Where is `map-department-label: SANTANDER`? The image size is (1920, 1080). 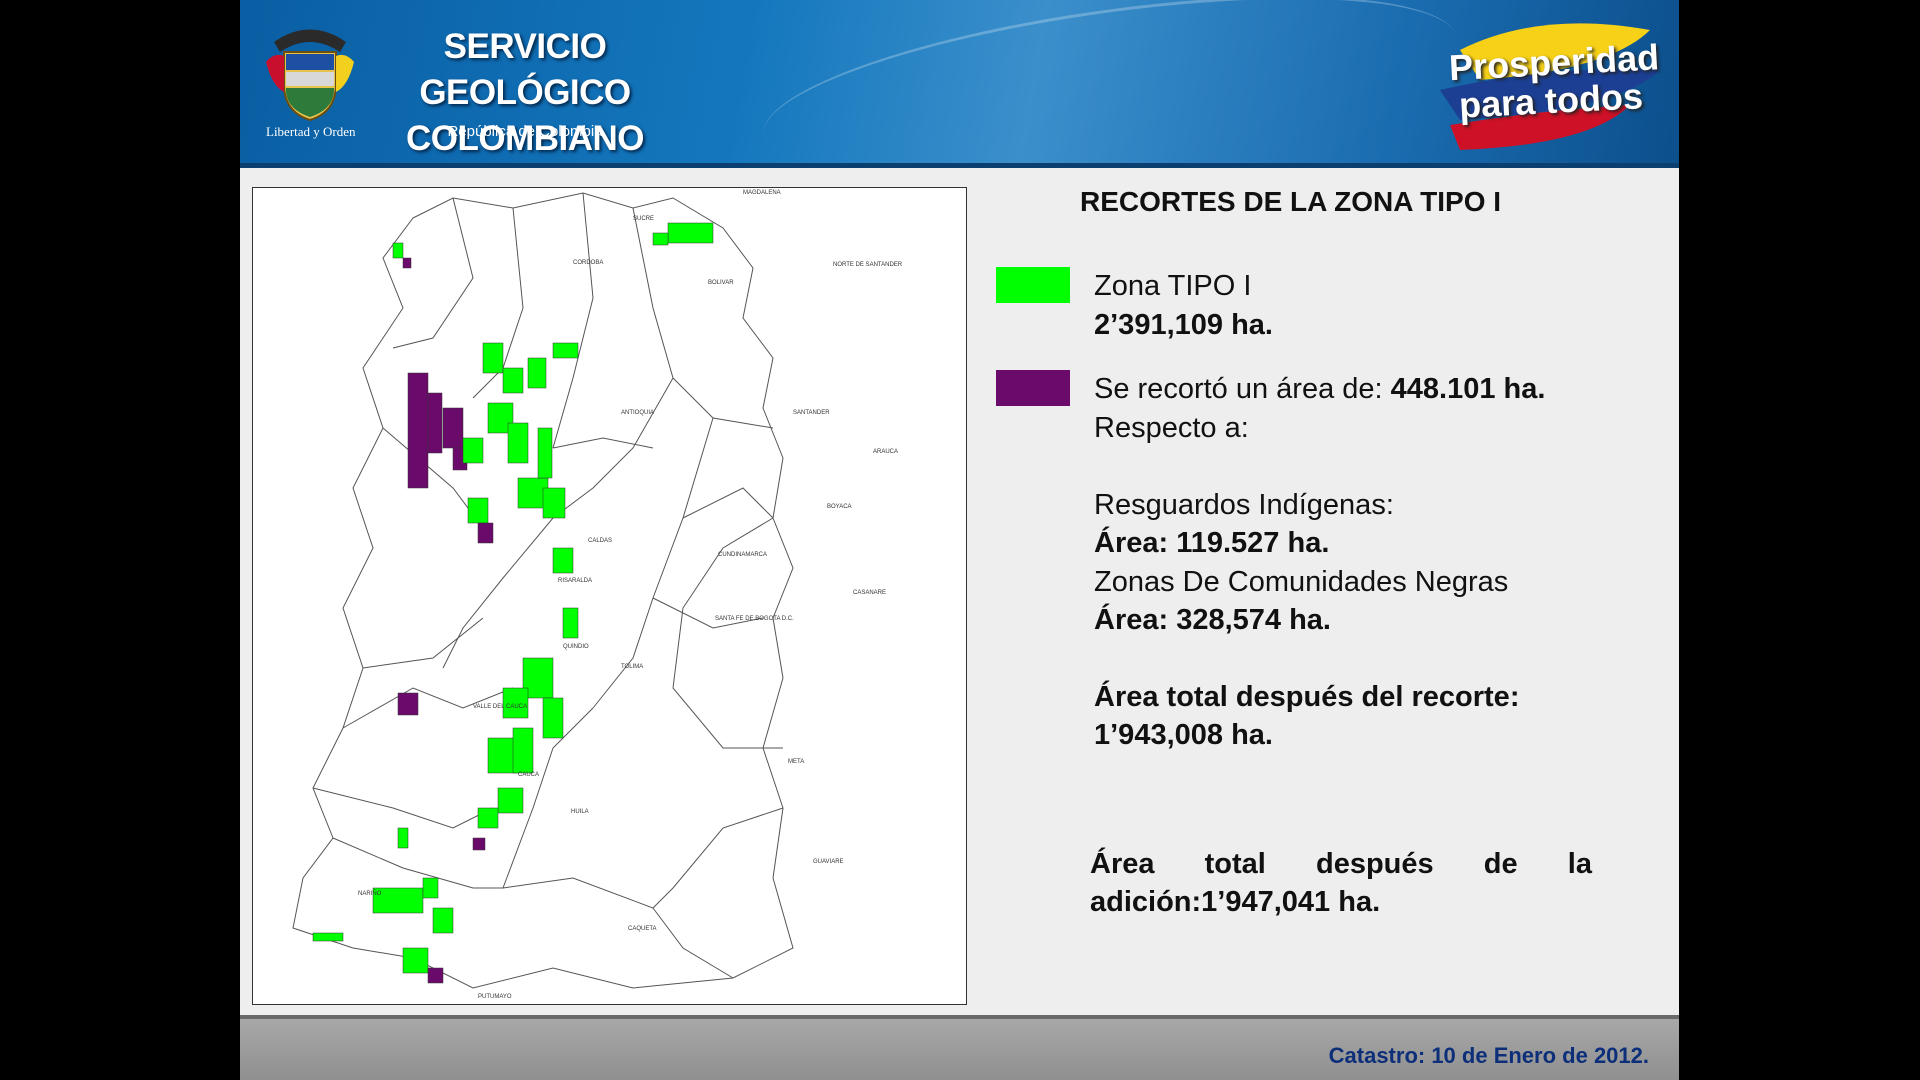 map-department-label: SANTANDER is located at coordinates (811, 413).